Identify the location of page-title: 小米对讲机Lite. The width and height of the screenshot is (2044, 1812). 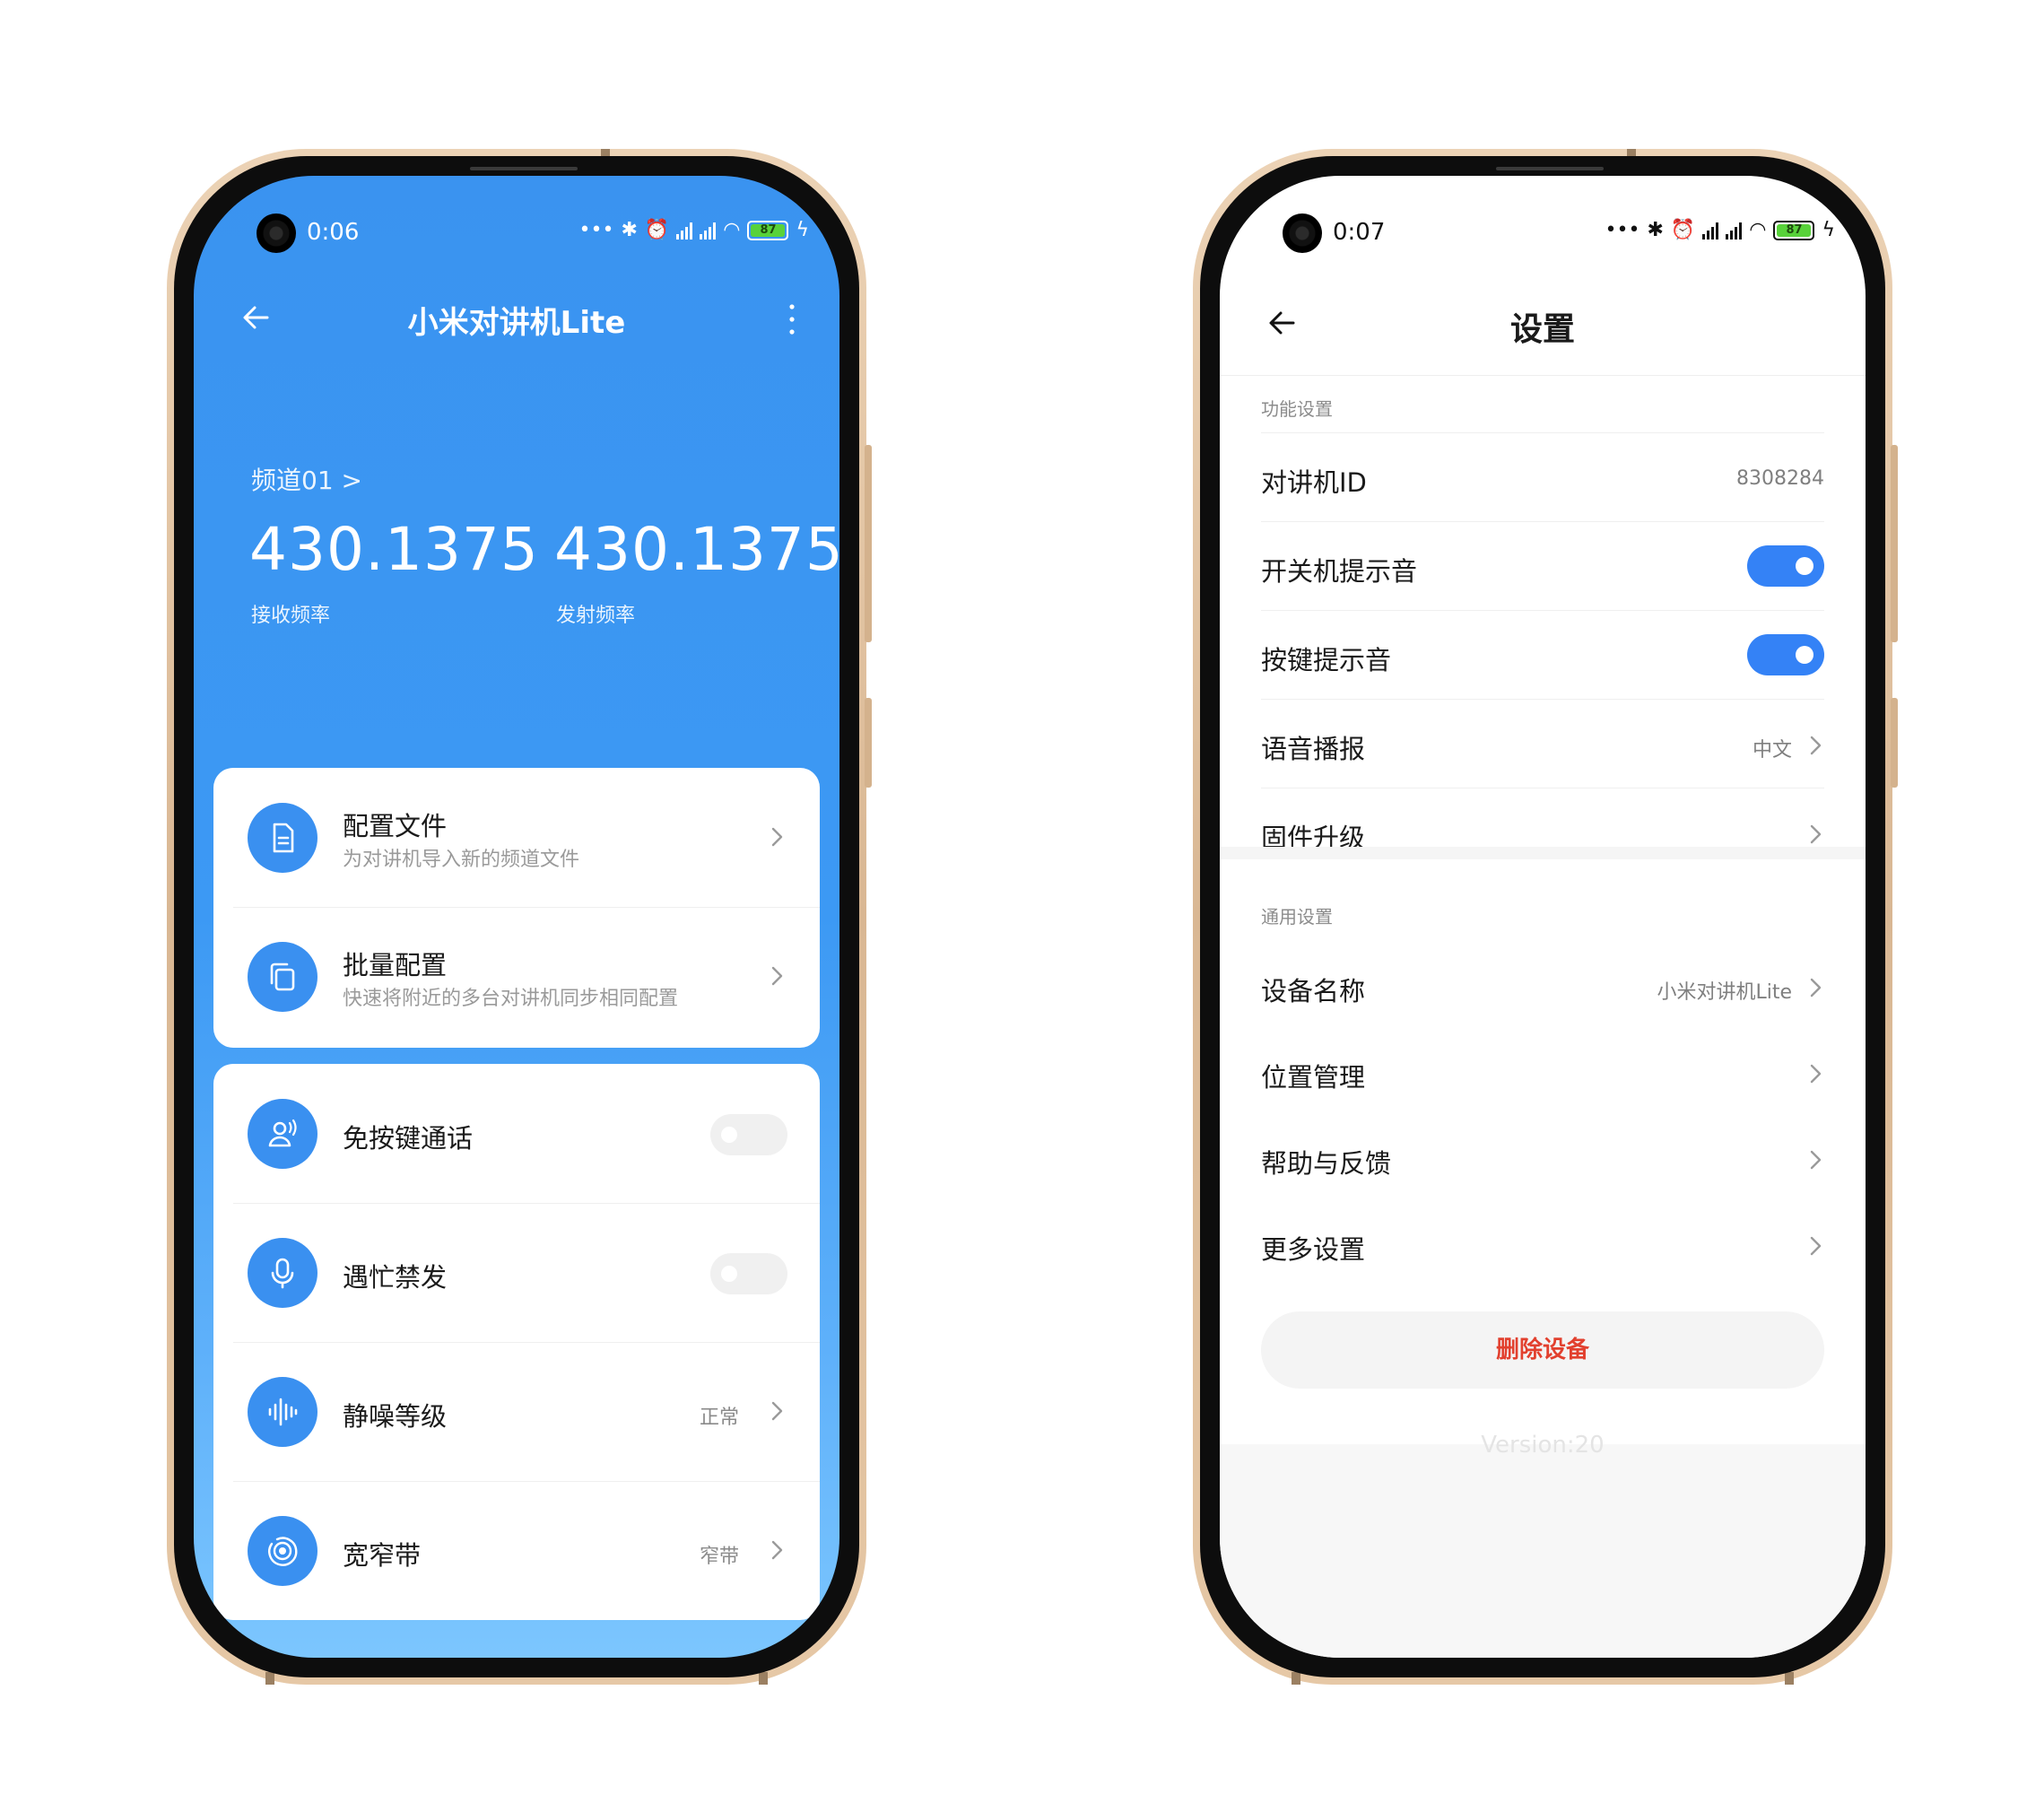
(516, 323).